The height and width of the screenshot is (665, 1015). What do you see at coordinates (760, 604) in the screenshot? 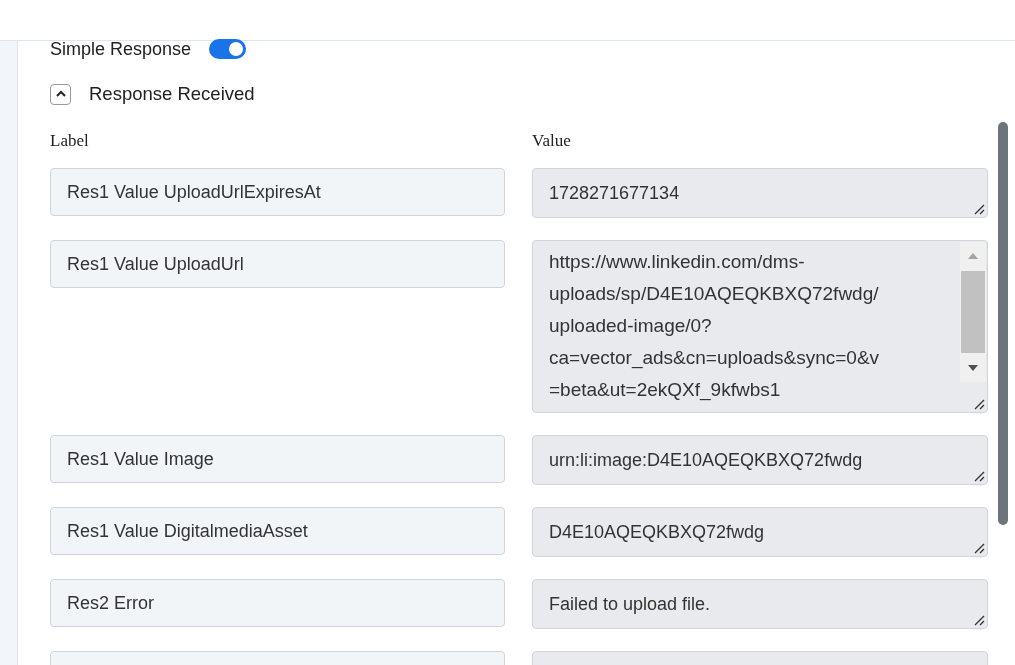
I see `value-field: Failed to upload file.` at bounding box center [760, 604].